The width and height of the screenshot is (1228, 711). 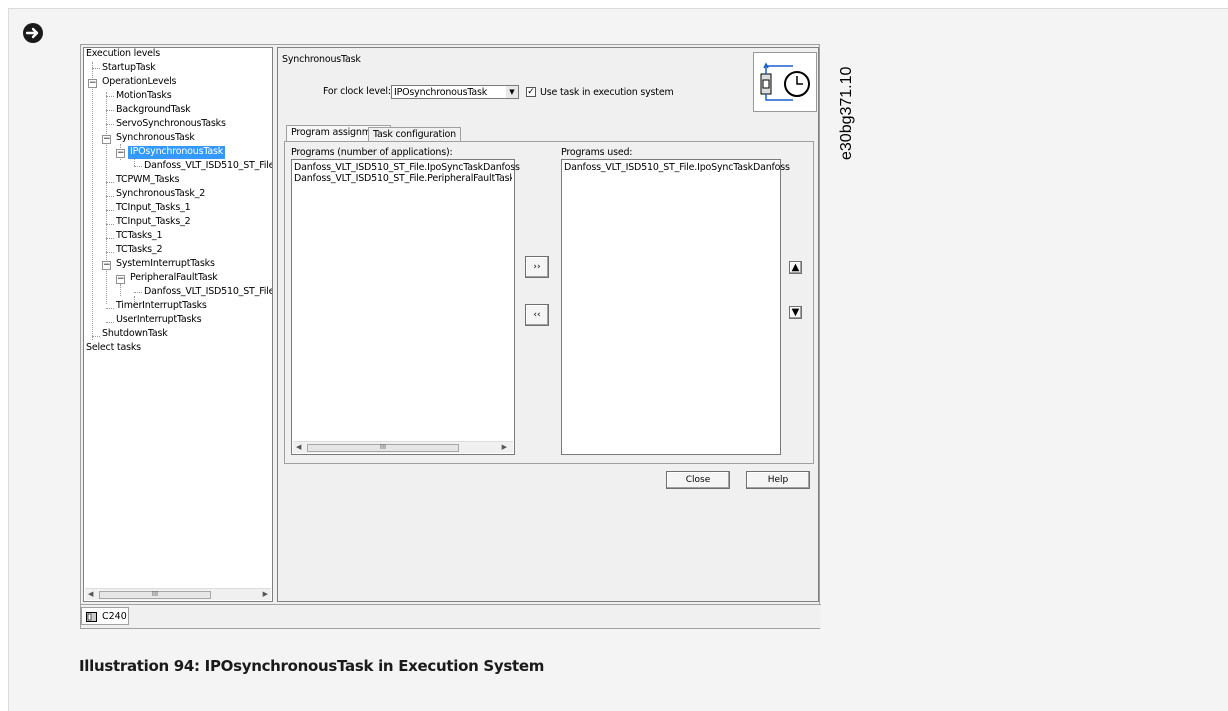 I want to click on tree-node-tcinput-tasks-2: TCInput_Tasks_2, so click(x=153, y=222).